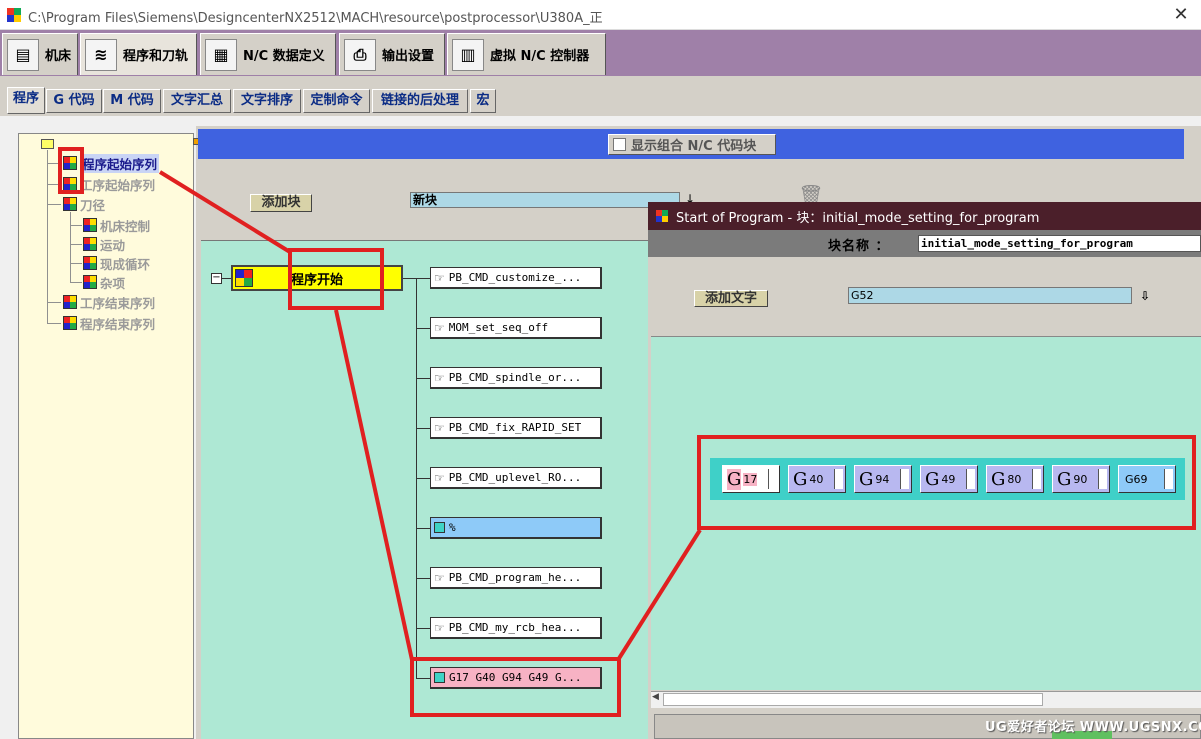  What do you see at coordinates (244, 278) in the screenshot?
I see `root-block-icon` at bounding box center [244, 278].